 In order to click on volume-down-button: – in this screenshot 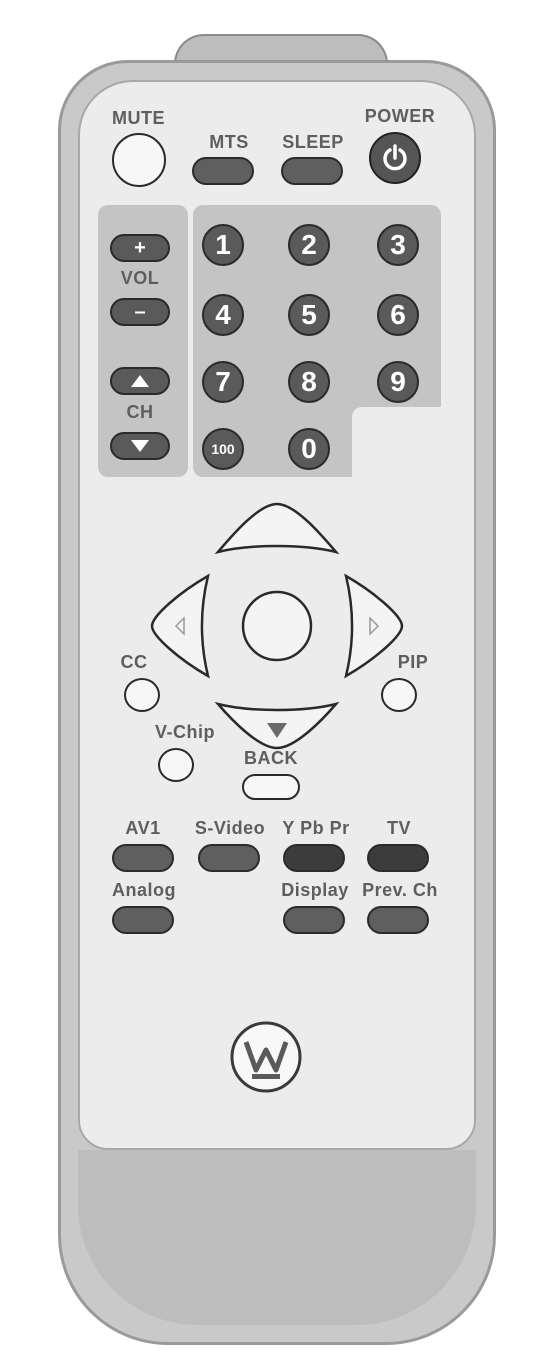, I will do `click(140, 312)`.